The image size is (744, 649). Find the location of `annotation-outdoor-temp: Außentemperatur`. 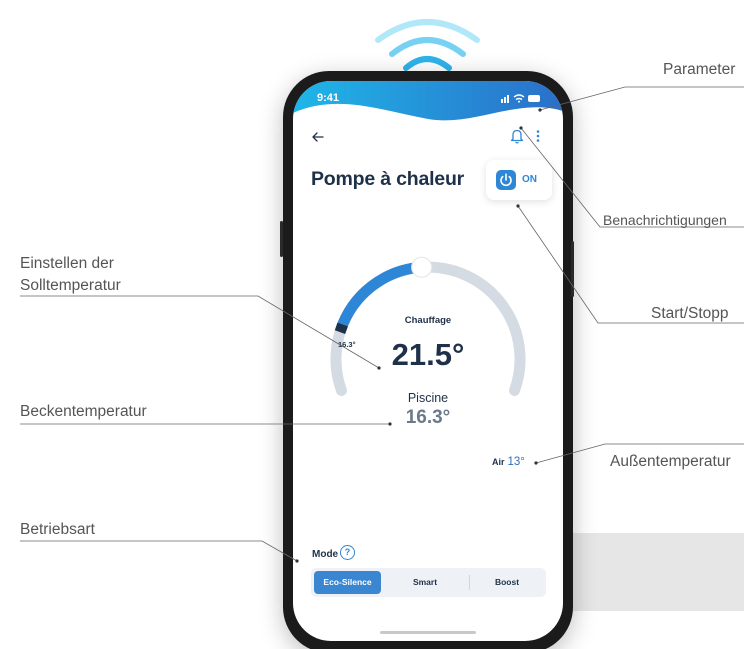

annotation-outdoor-temp: Außentemperatur is located at coordinates (670, 461).